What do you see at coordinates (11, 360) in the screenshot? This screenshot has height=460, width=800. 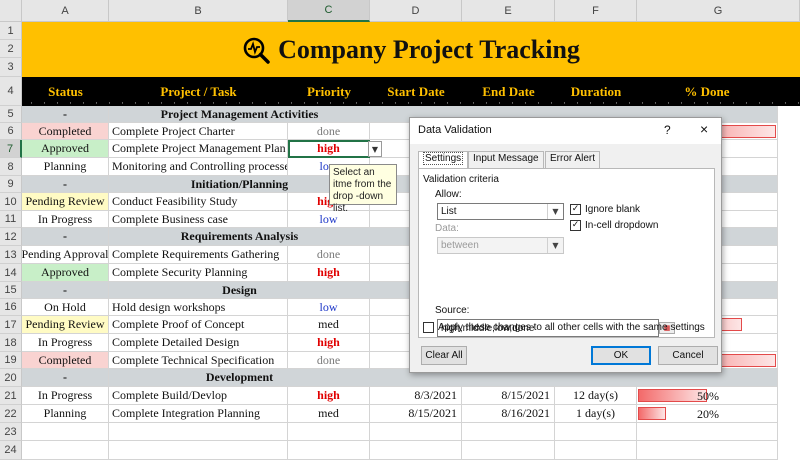 I see `row-header-19: 19` at bounding box center [11, 360].